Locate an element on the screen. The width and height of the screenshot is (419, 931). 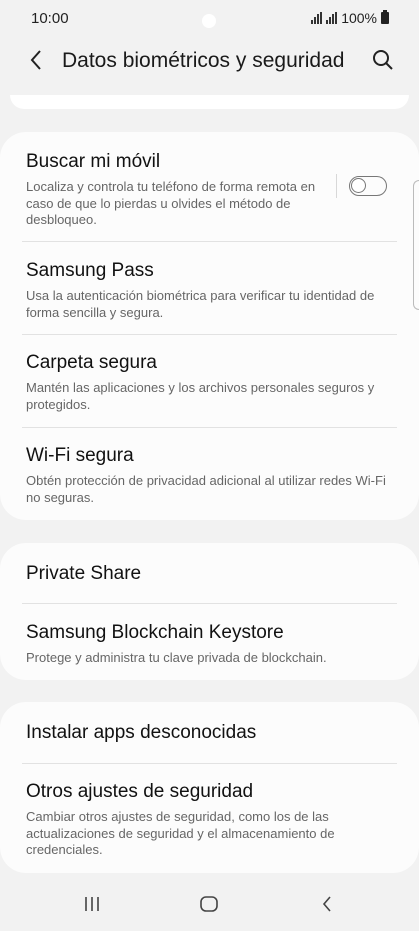
item-title: Samsung Blockchain Keystore is located at coordinates (155, 632).